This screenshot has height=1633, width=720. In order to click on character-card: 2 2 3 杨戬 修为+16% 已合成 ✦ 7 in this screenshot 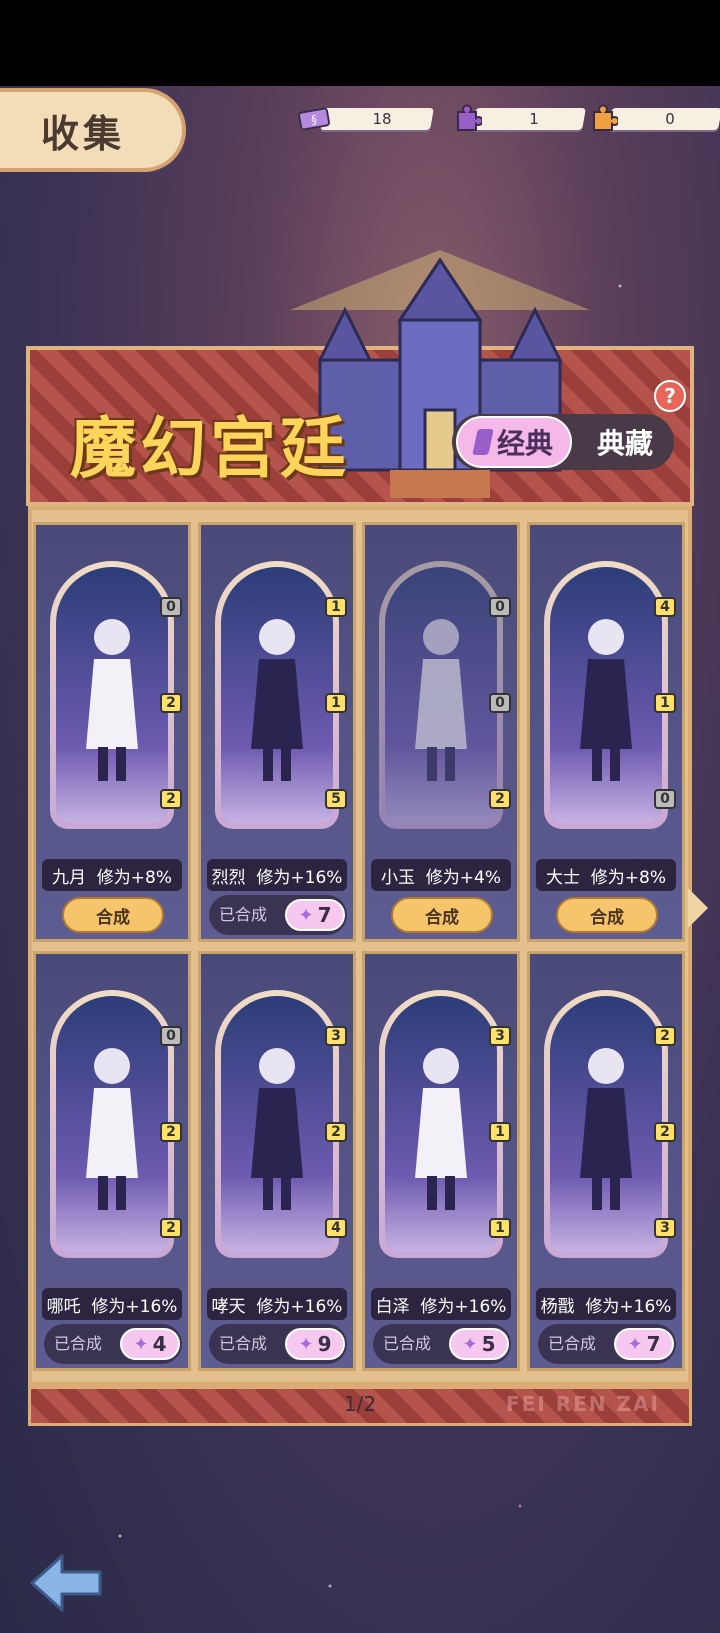, I will do `click(606, 1161)`.